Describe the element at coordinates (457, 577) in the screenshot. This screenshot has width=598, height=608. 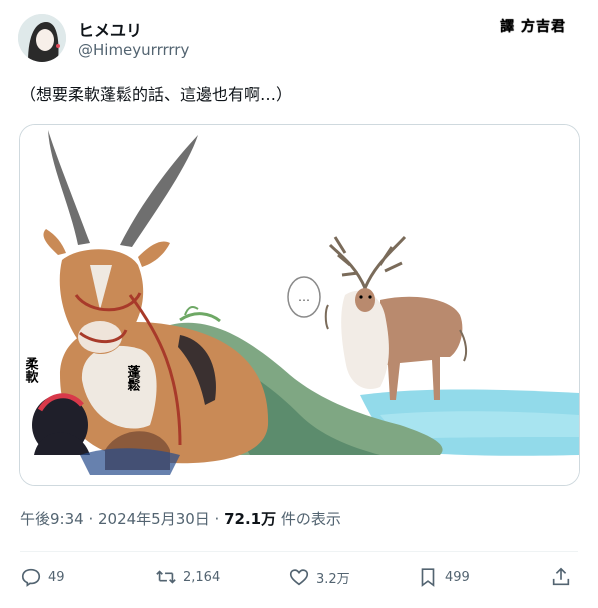
I see `bookmark-count: 499` at that location.